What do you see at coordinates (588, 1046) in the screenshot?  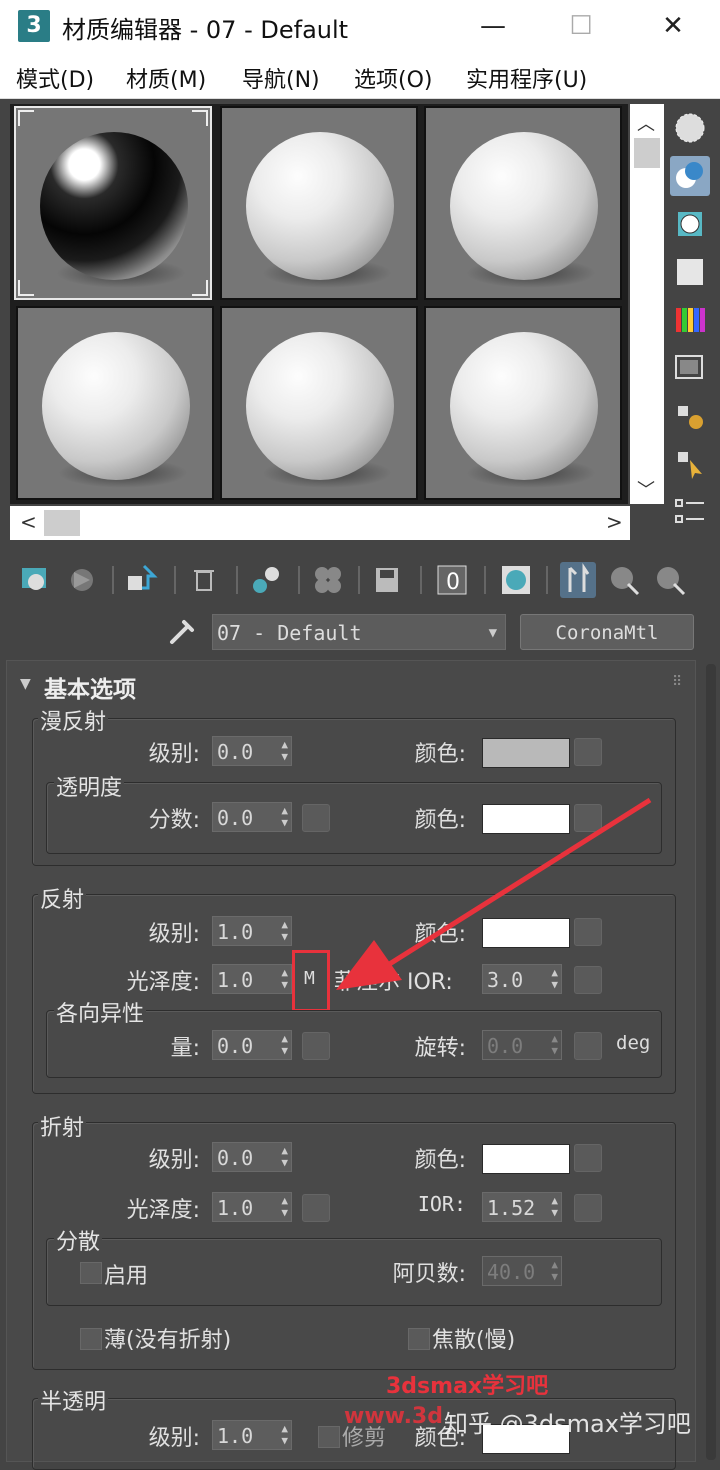 I see `anisotropy-rotation-map-button` at bounding box center [588, 1046].